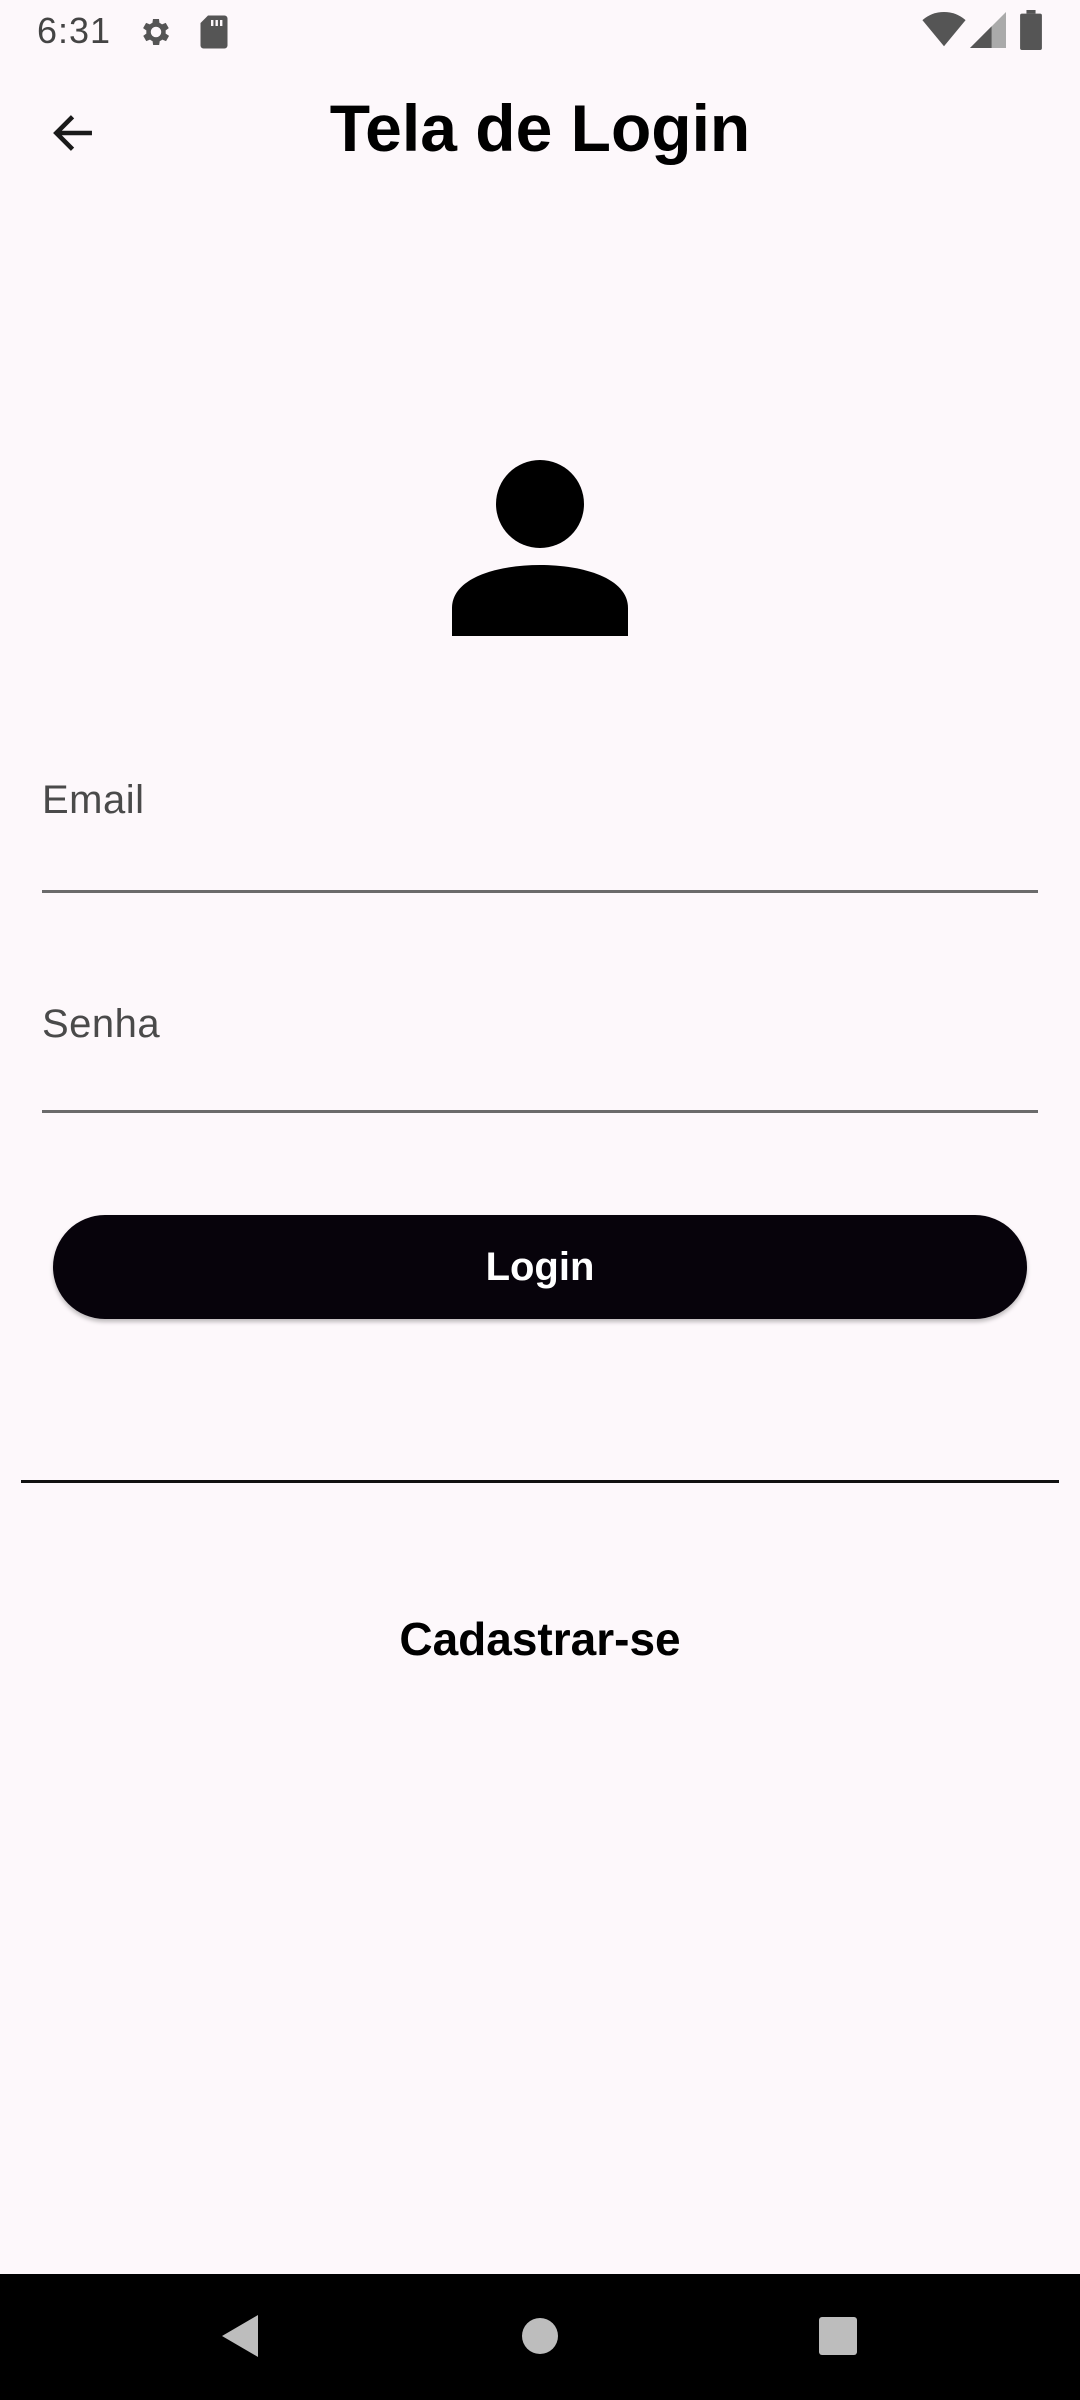 Image resolution: width=1080 pixels, height=2400 pixels. I want to click on register-label: Cadastrar-se, so click(540, 1639).